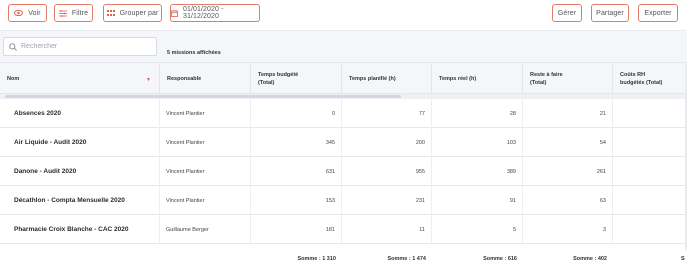 This screenshot has height=265, width=687. Describe the element at coordinates (184, 79) in the screenshot. I see `column-header-responsable-label: Responsable` at that location.